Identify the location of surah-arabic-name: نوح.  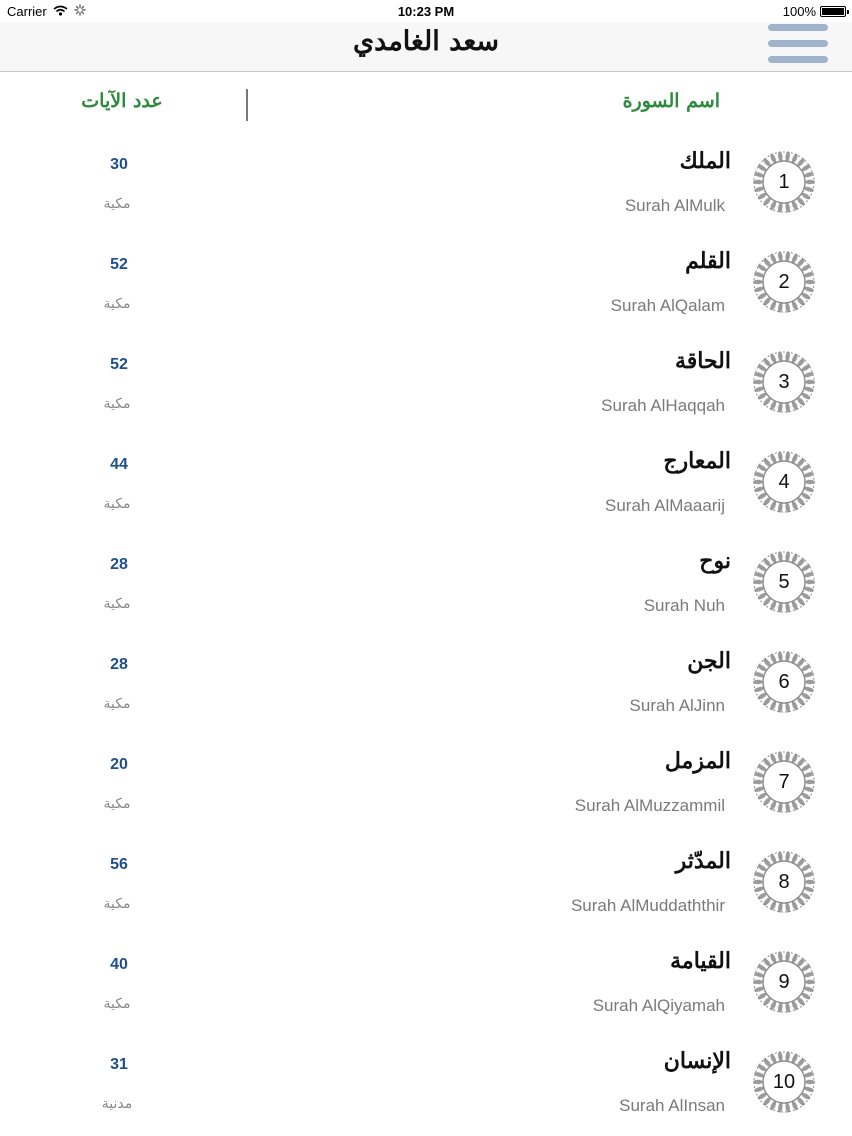
(715, 561).